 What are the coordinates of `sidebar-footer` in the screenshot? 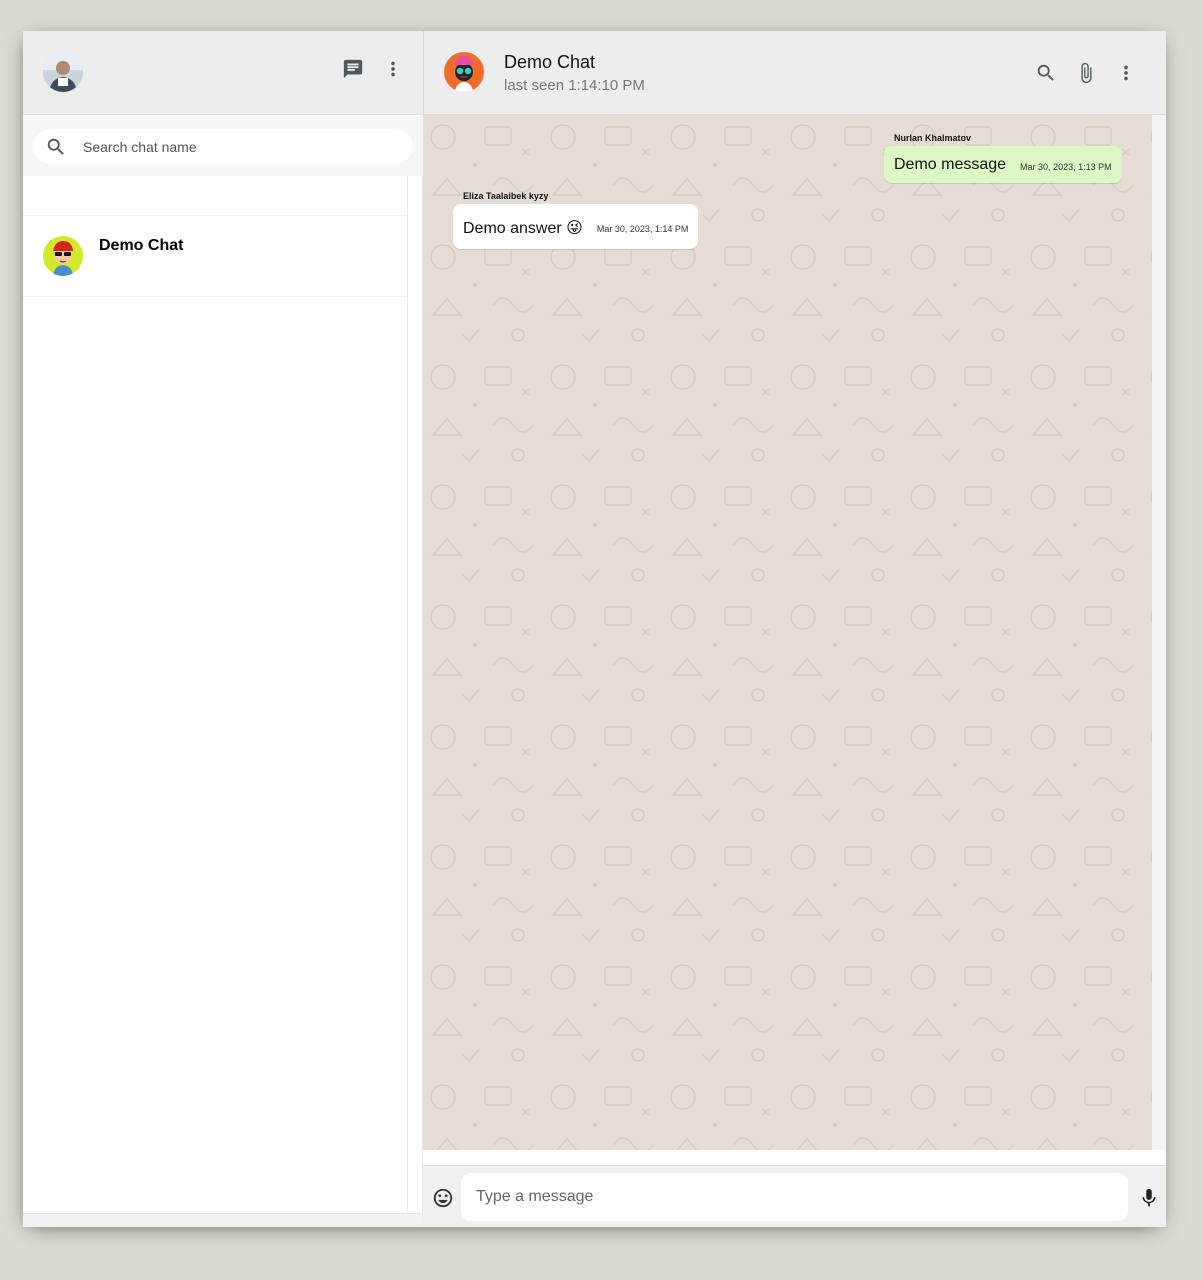 It's located at (223, 1220).